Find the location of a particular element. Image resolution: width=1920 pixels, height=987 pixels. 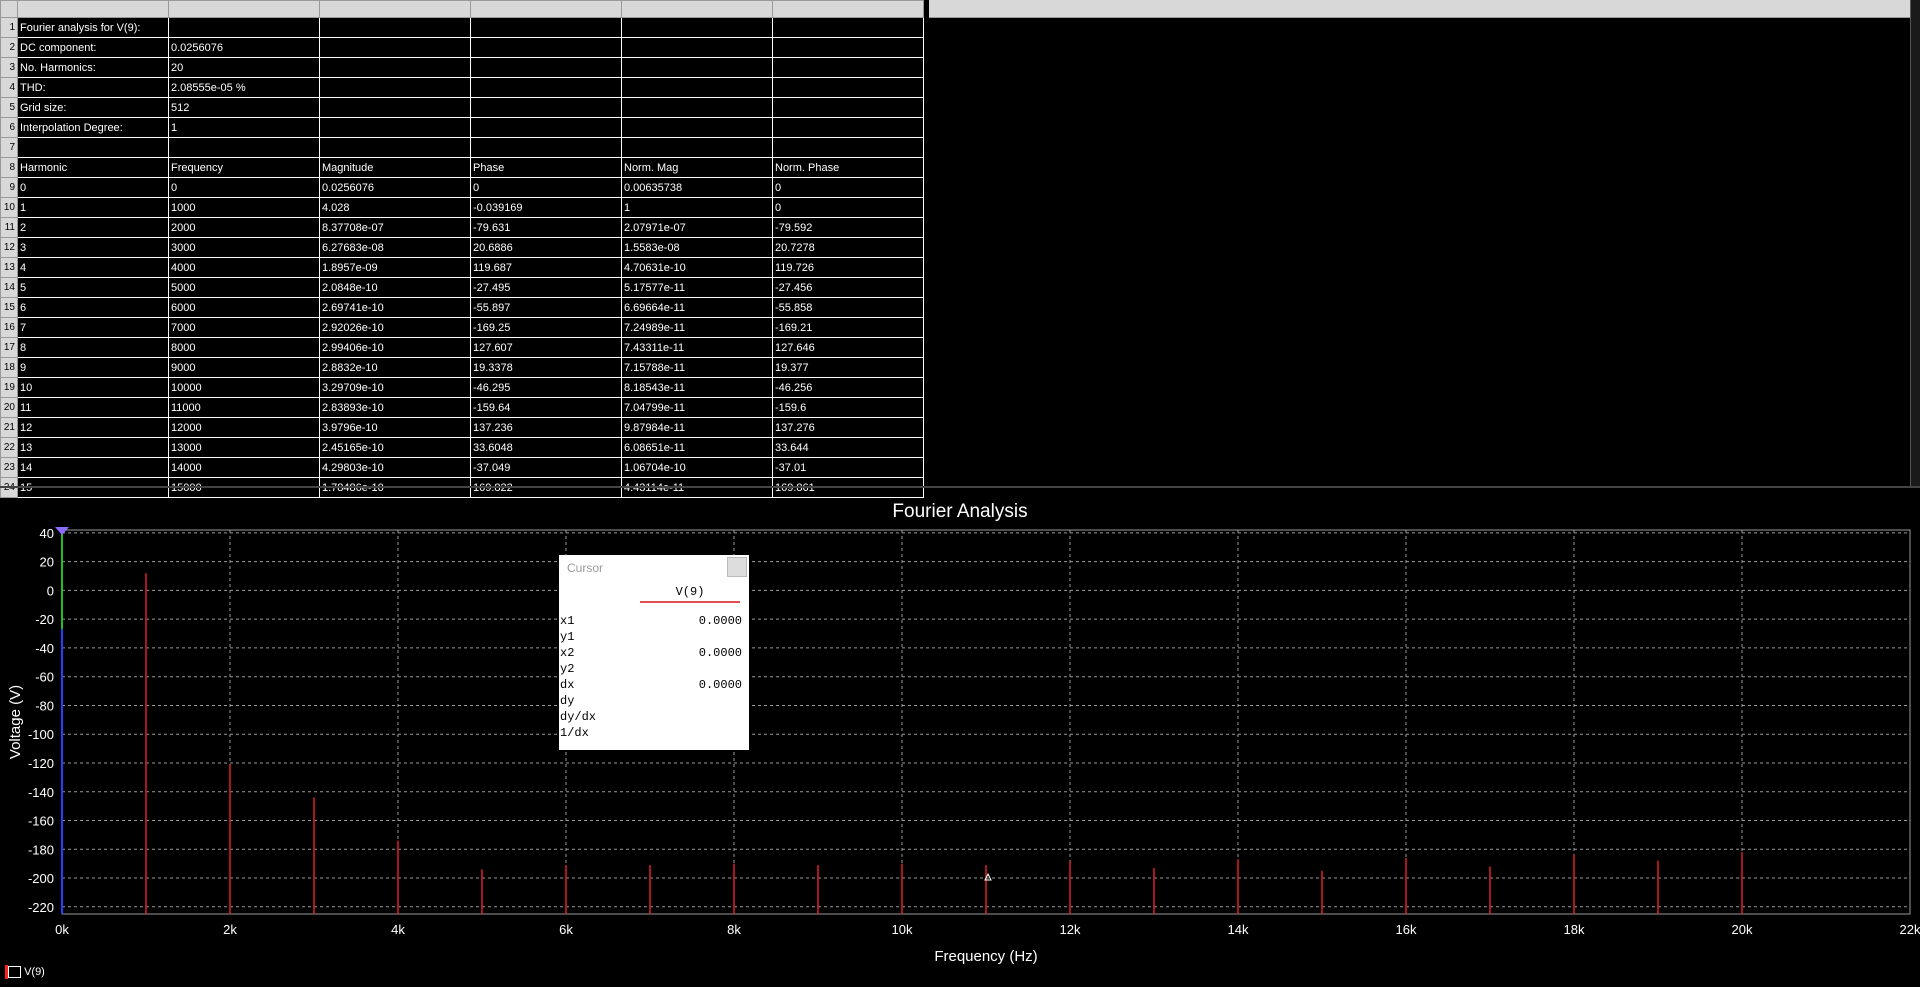

table-cell: 2.92026e-10 is located at coordinates (395, 327).